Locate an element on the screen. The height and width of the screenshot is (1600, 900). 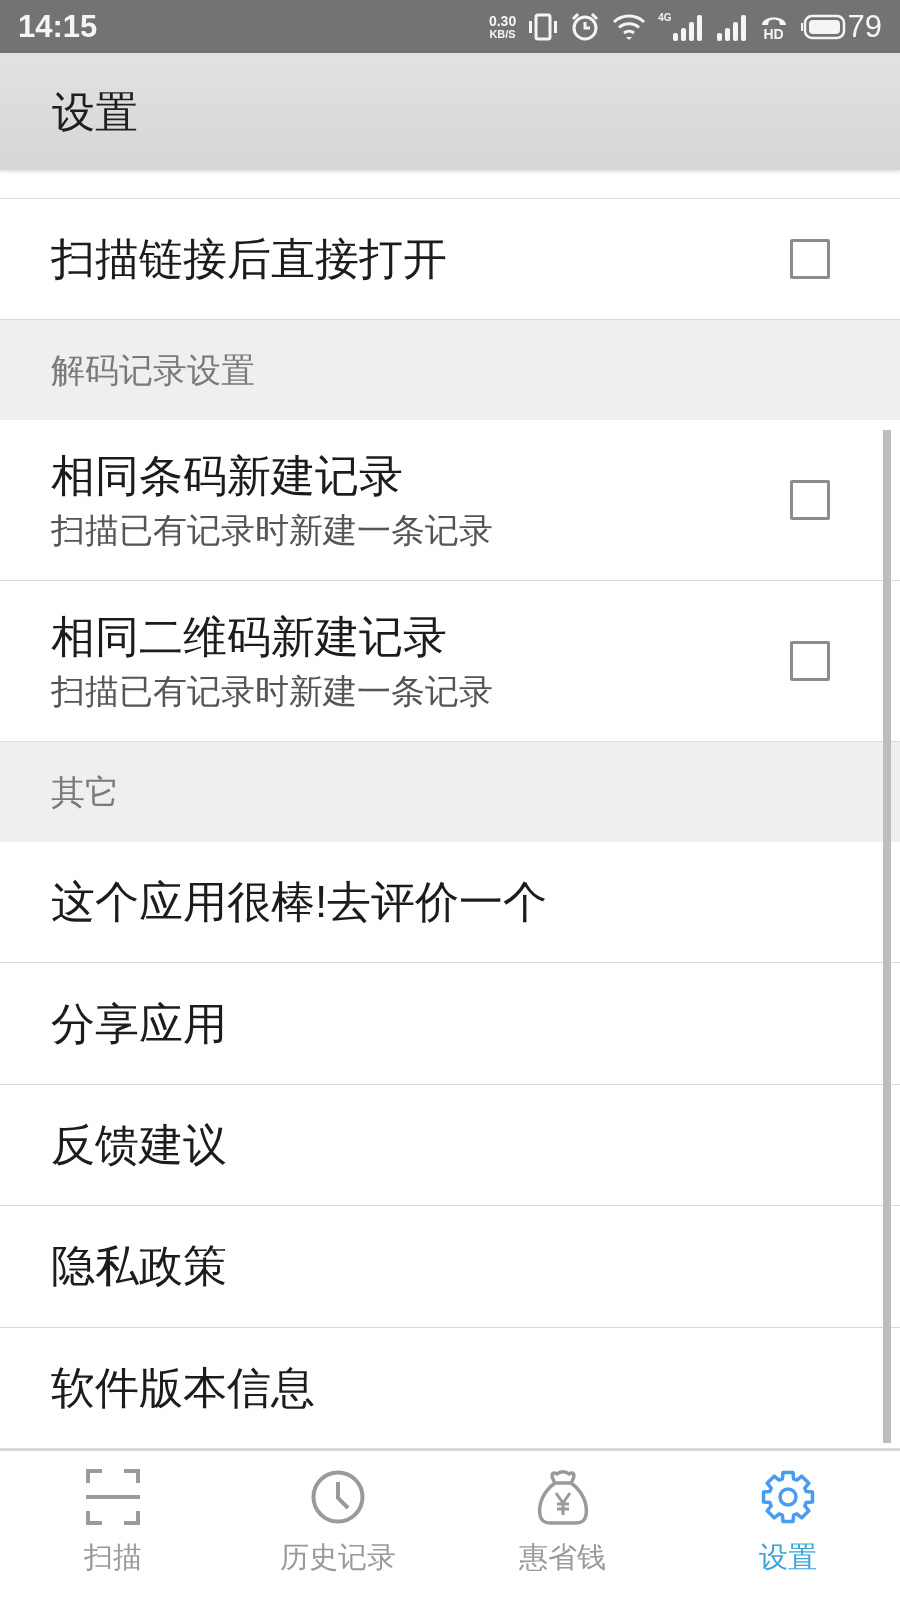
setting-title: 扫描链接后直接打开 is located at coordinates (249, 259).